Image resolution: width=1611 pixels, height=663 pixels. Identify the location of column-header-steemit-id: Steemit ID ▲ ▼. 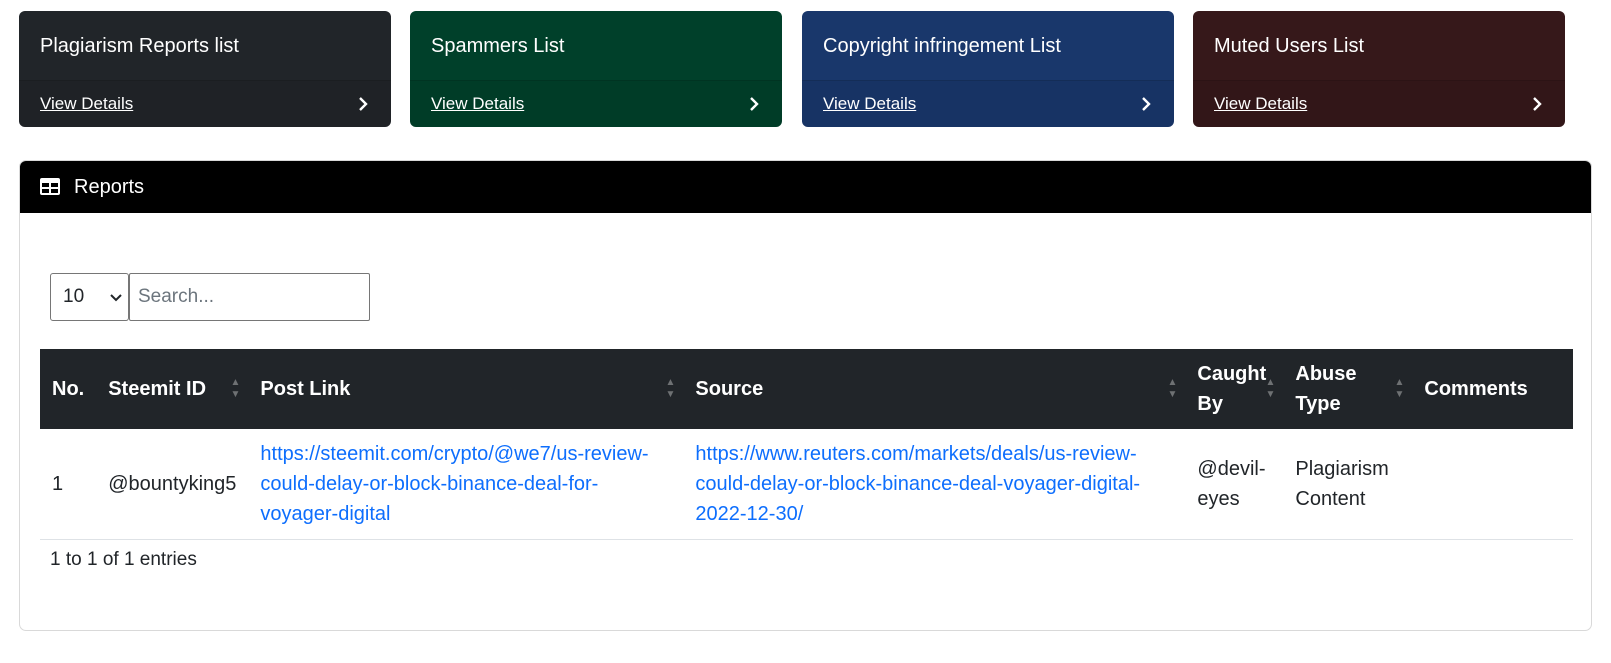
(172, 389).